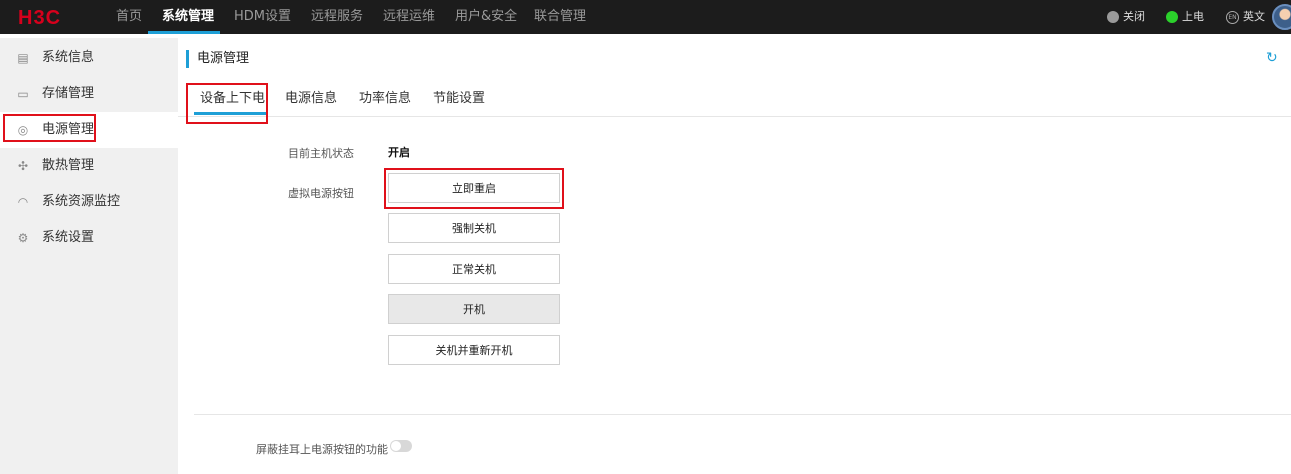  I want to click on sidebar-item-label: 散热管理, so click(68, 165).